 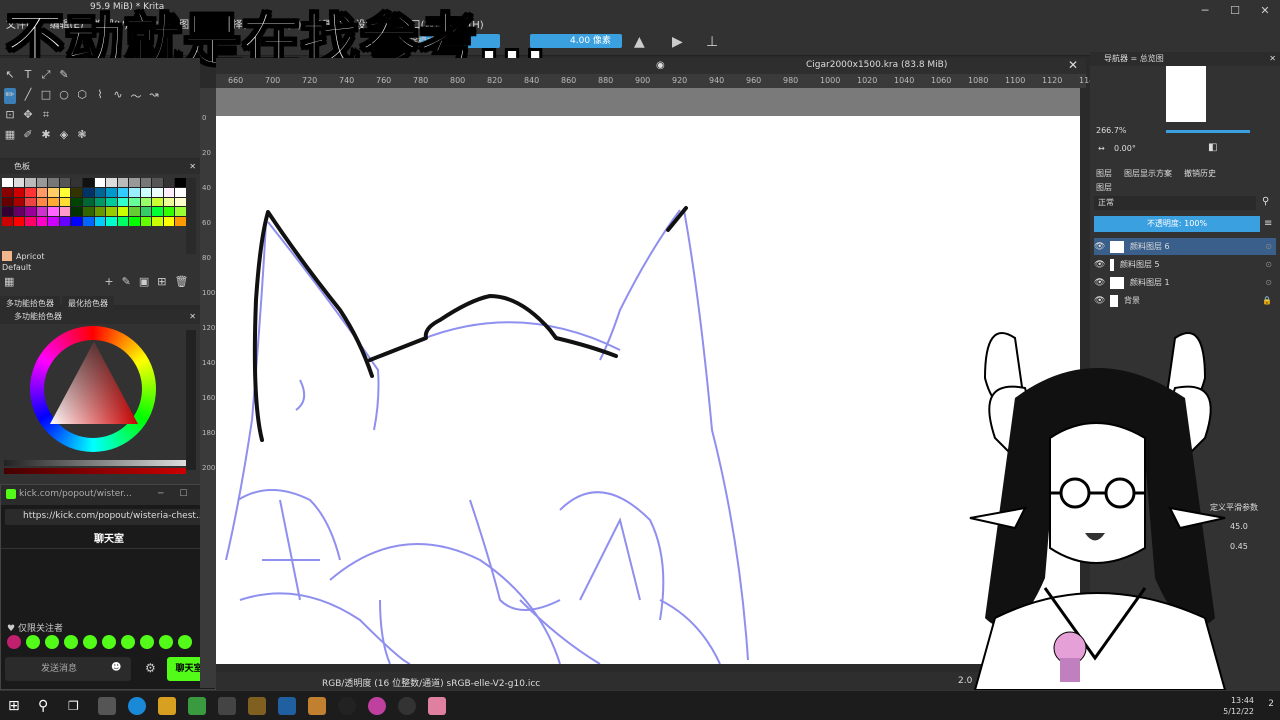 I want to click on tab-layer-docker: 图层显示方案, so click(x=1148, y=173).